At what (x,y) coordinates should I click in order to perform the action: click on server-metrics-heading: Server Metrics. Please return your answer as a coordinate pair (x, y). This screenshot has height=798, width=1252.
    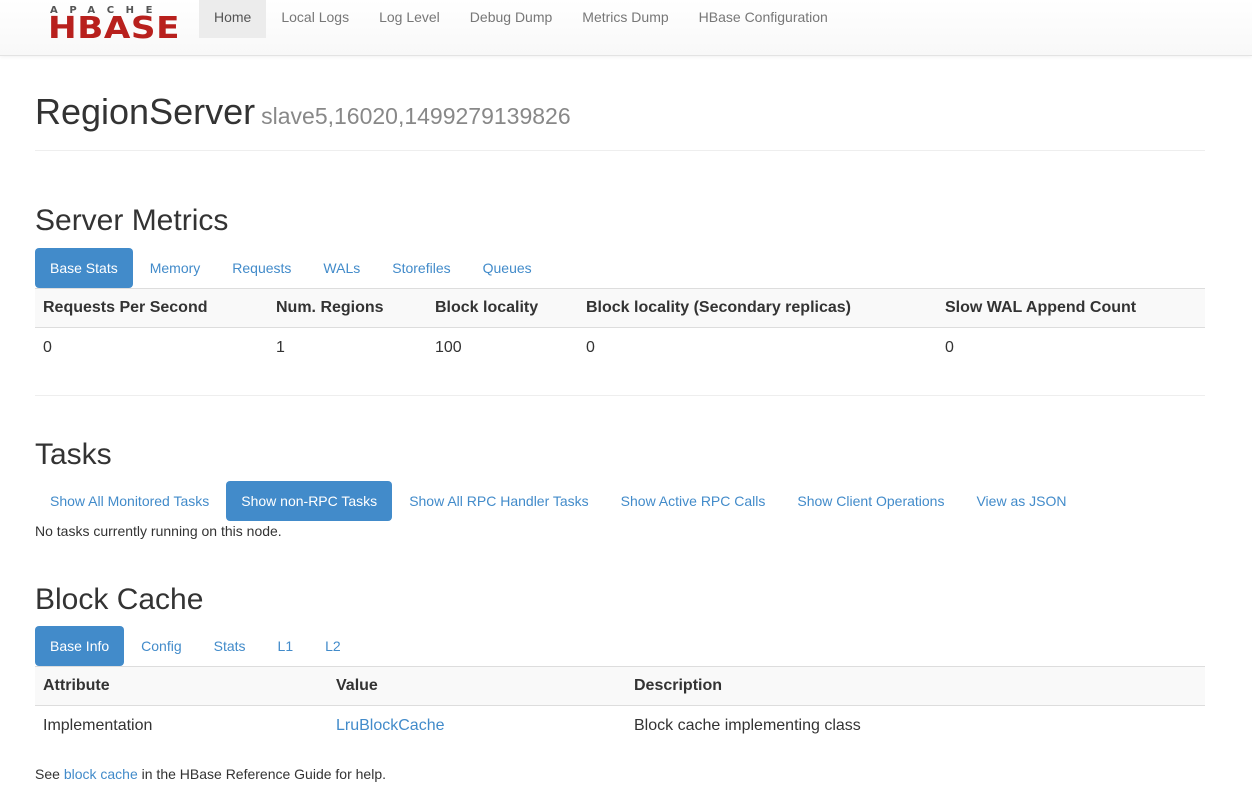
    Looking at the image, I should click on (132, 220).